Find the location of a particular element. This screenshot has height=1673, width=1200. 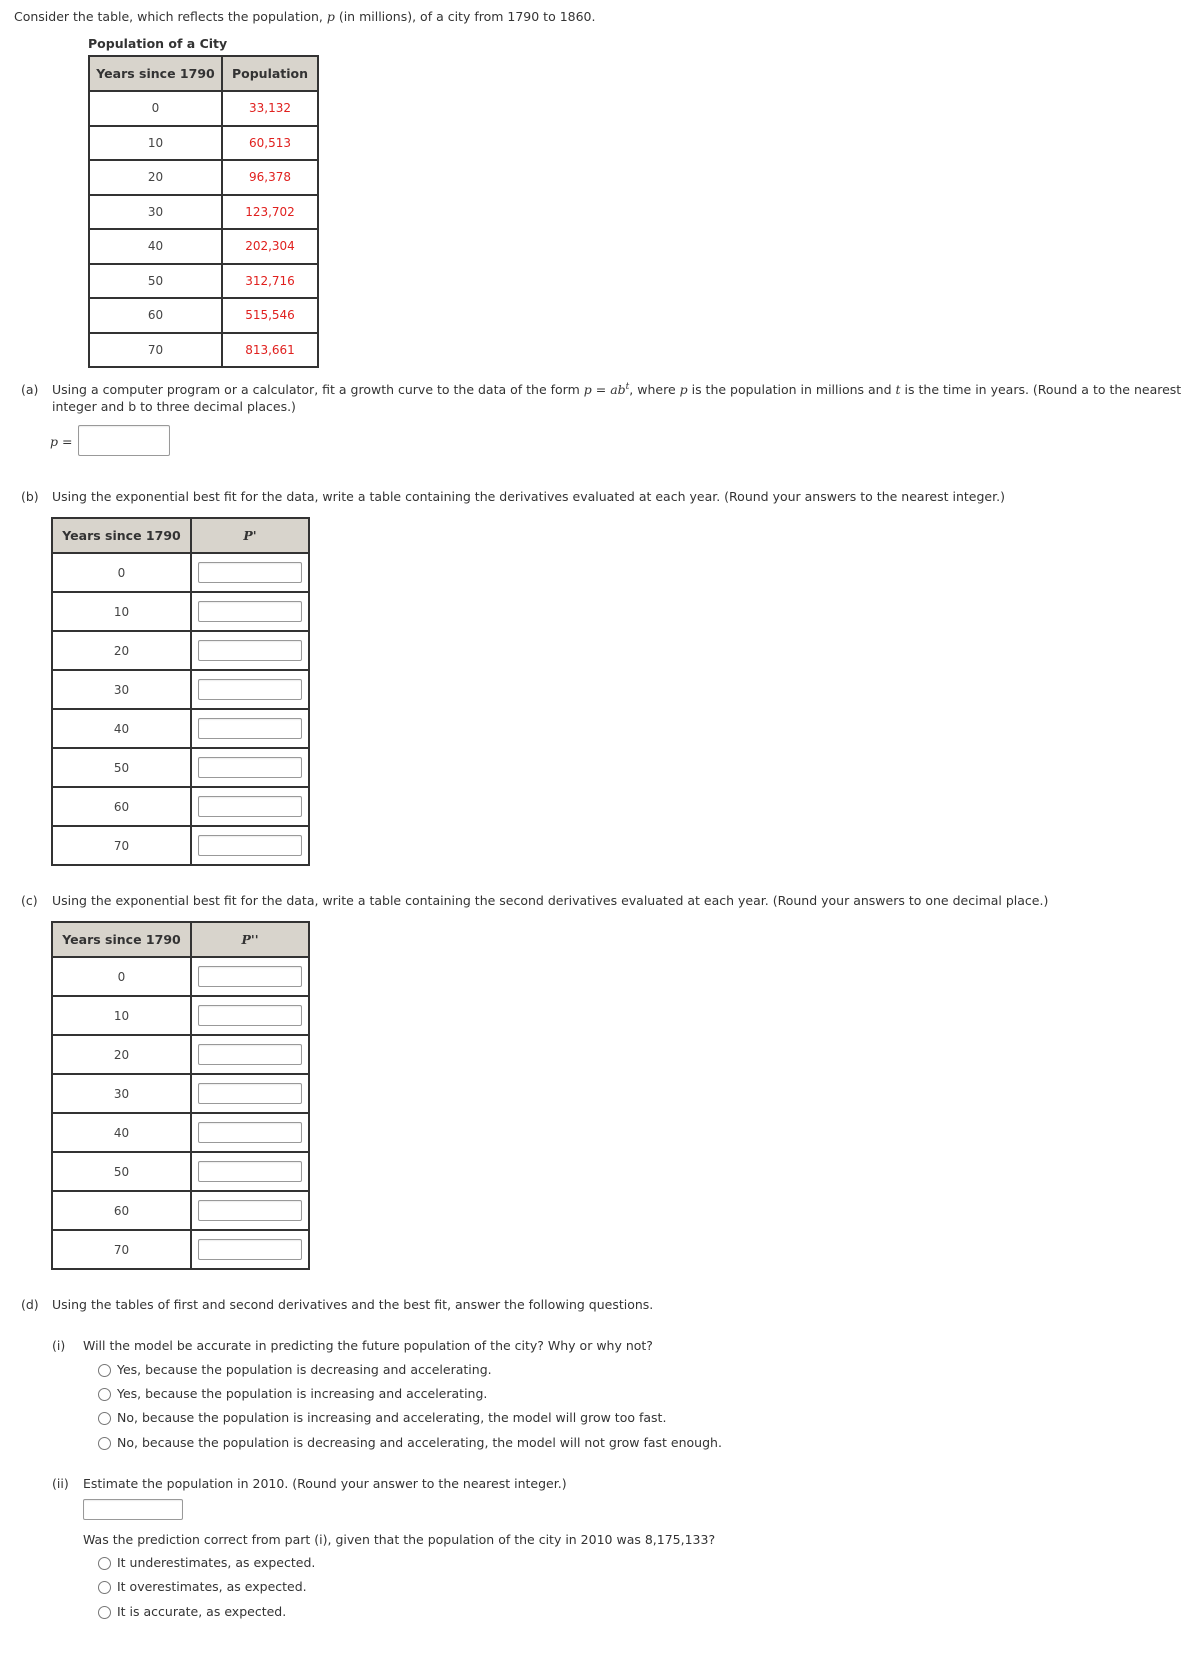

p-formula-input is located at coordinates (124, 440).